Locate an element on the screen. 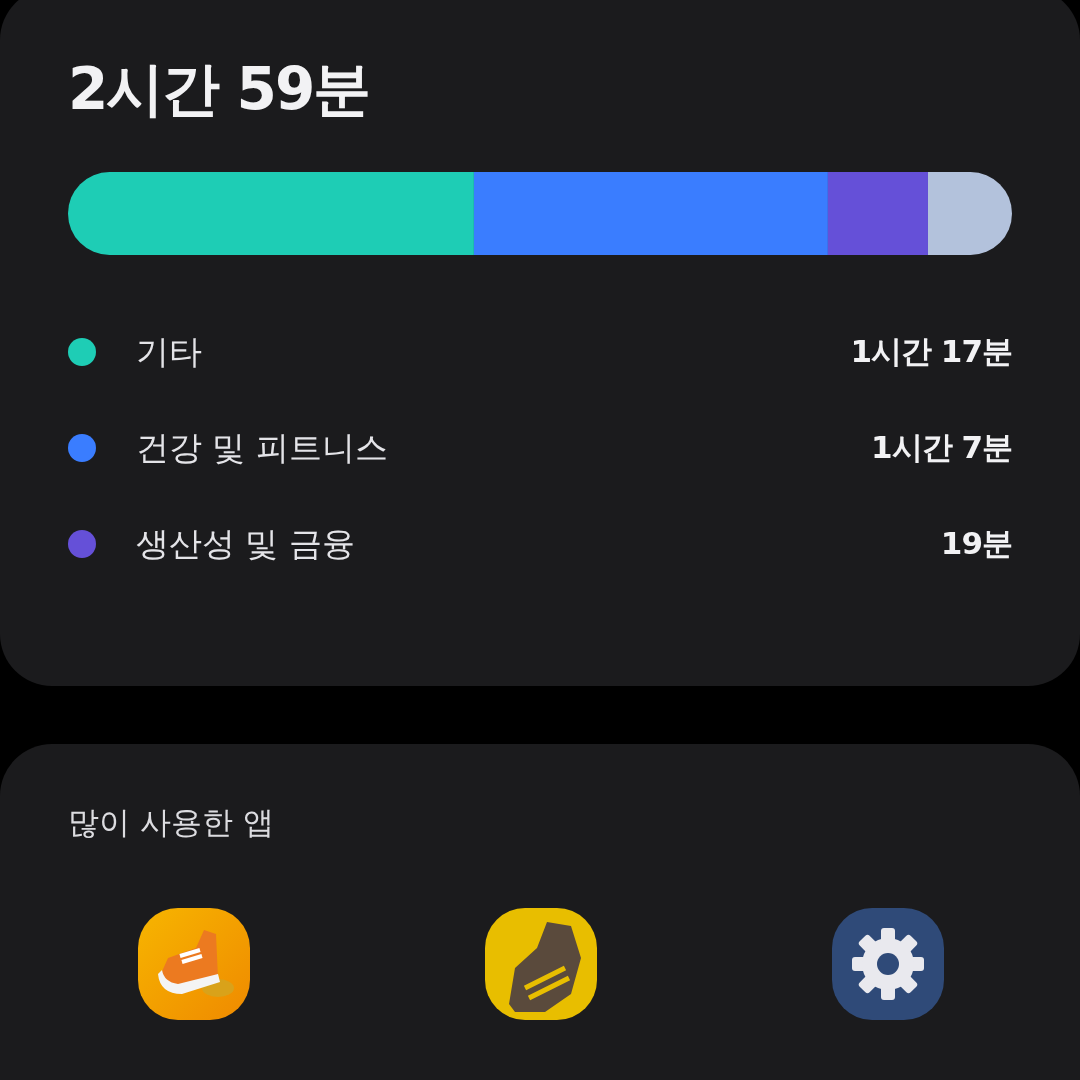 This screenshot has height=1080, width=1080. category-name: 생산성 및 금융 is located at coordinates (246, 543).